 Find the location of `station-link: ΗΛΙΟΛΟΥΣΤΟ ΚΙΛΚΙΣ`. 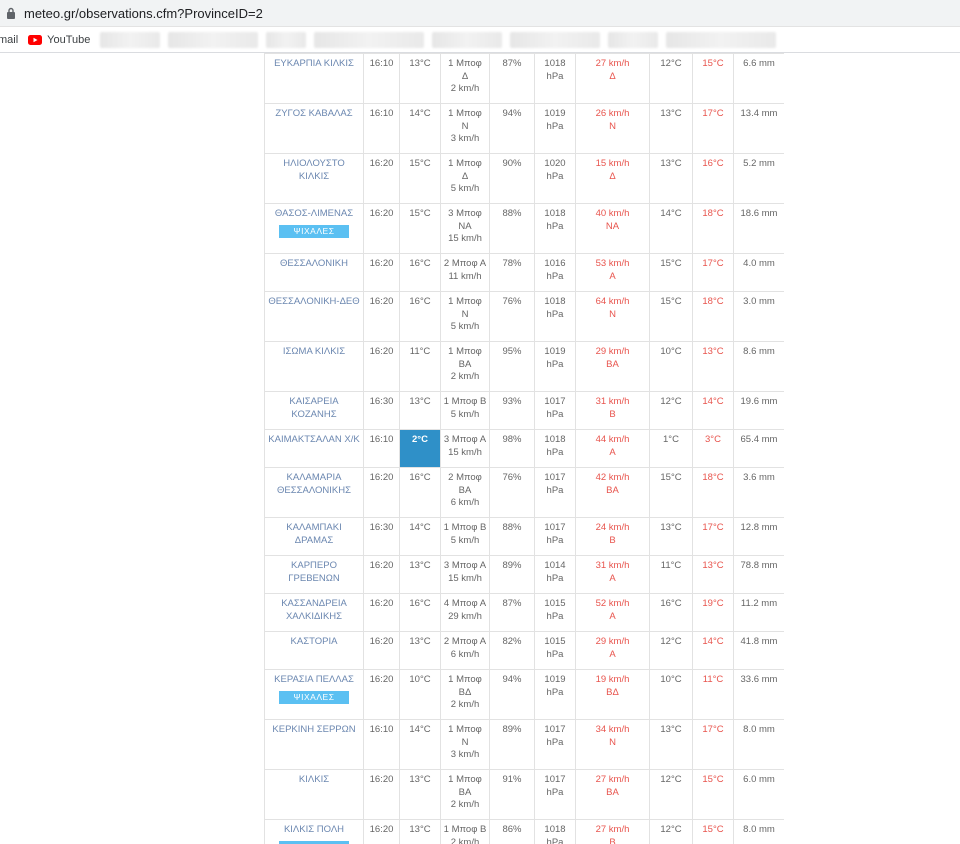

station-link: ΗΛΙΟΛΟΥΣΤΟ ΚΙΛΚΙΣ is located at coordinates (314, 170).